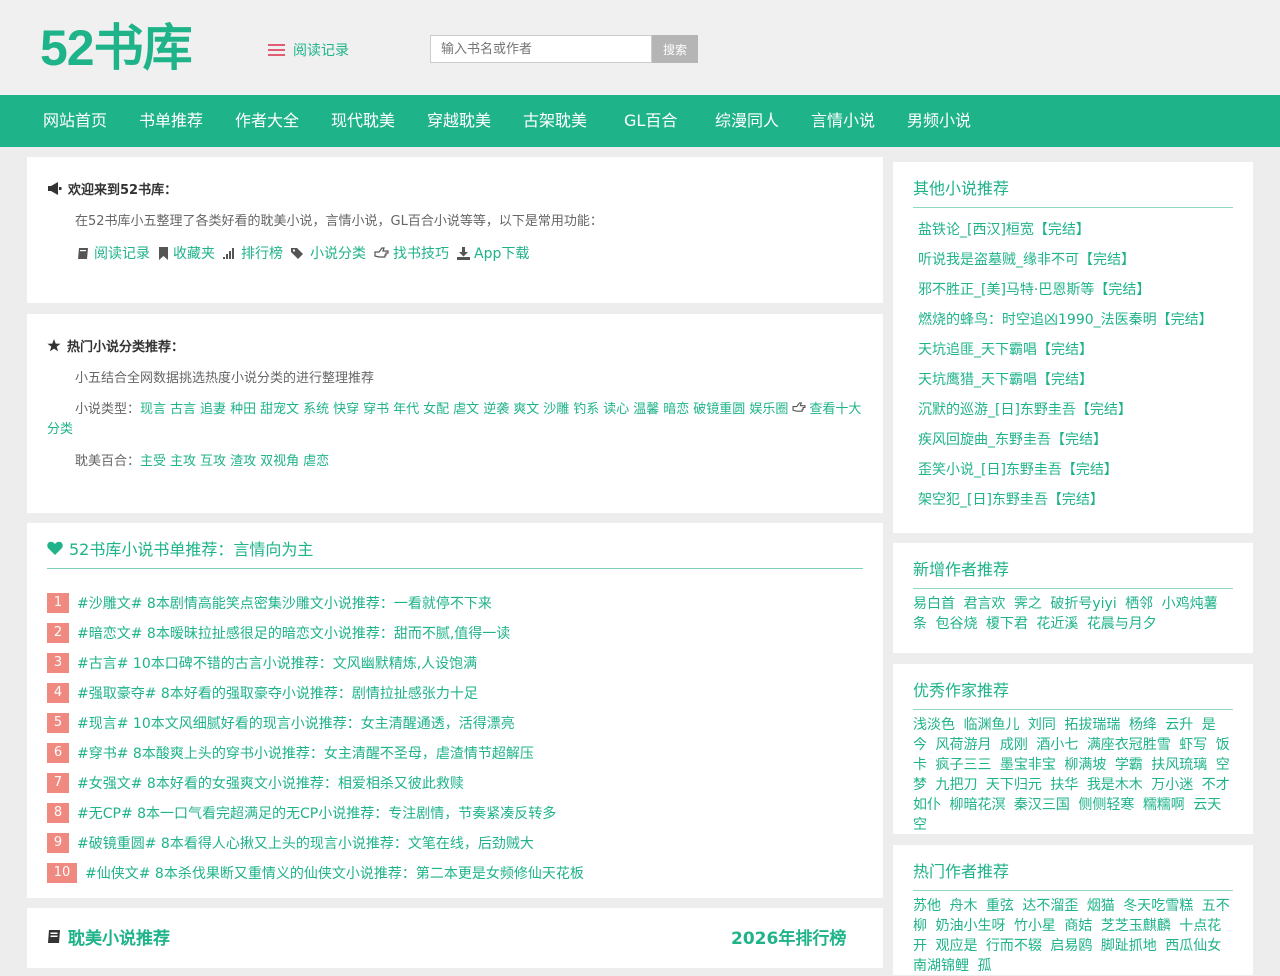 The width and height of the screenshot is (1280, 976). I want to click on author-link: 虾写, so click(1193, 745).